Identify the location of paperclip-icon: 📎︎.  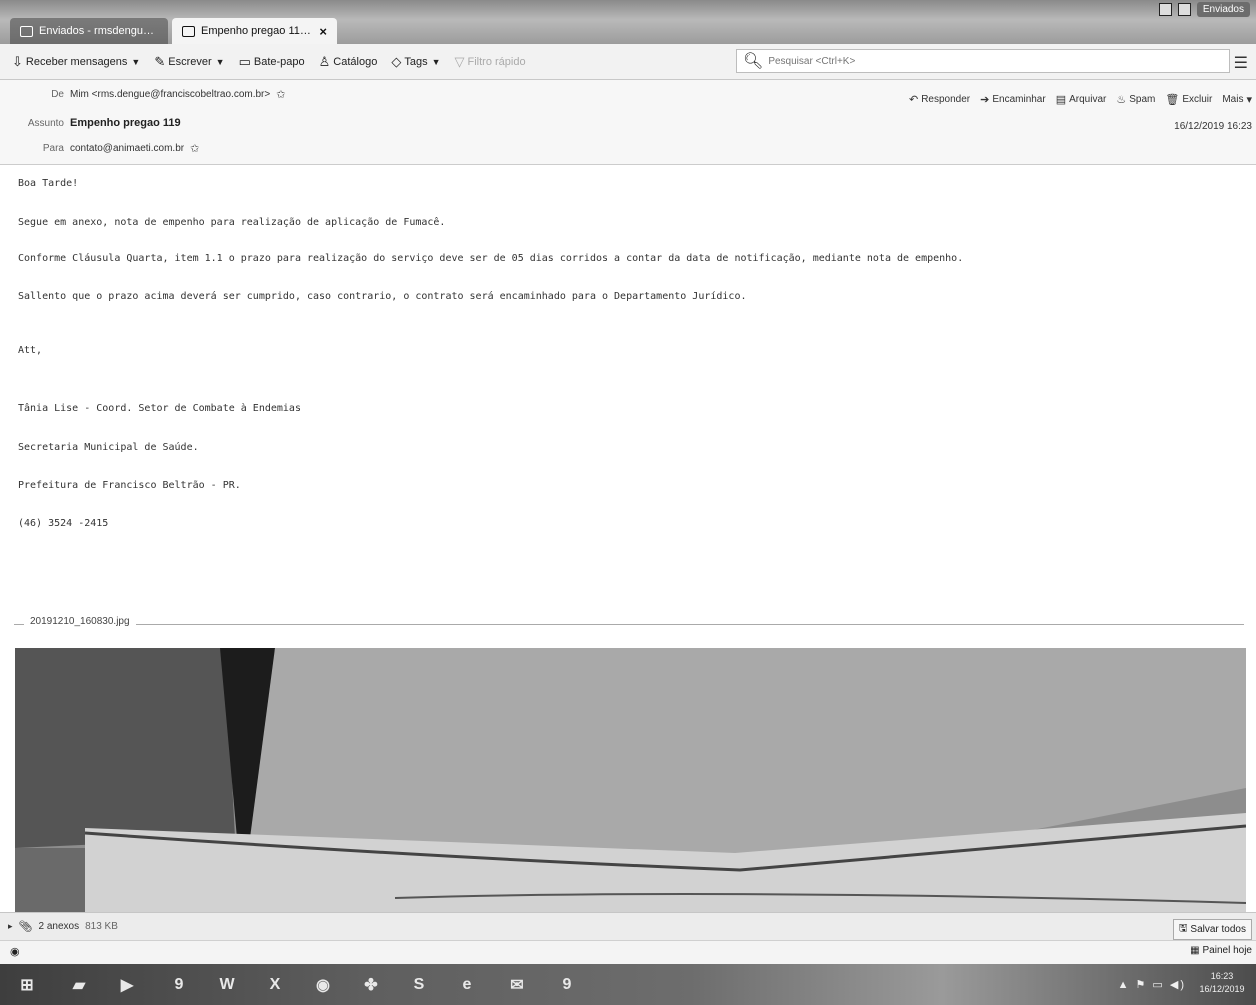
(25, 927).